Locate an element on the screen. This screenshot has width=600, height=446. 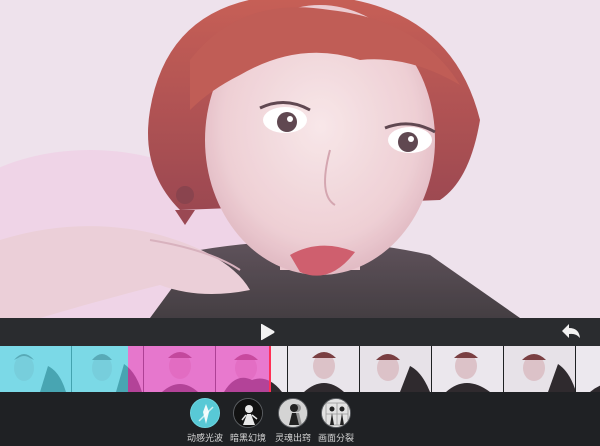
effects-bar: 动感光波 暗黑幻境 灵魂出窍 画面分裂 is located at coordinates (300, 419).